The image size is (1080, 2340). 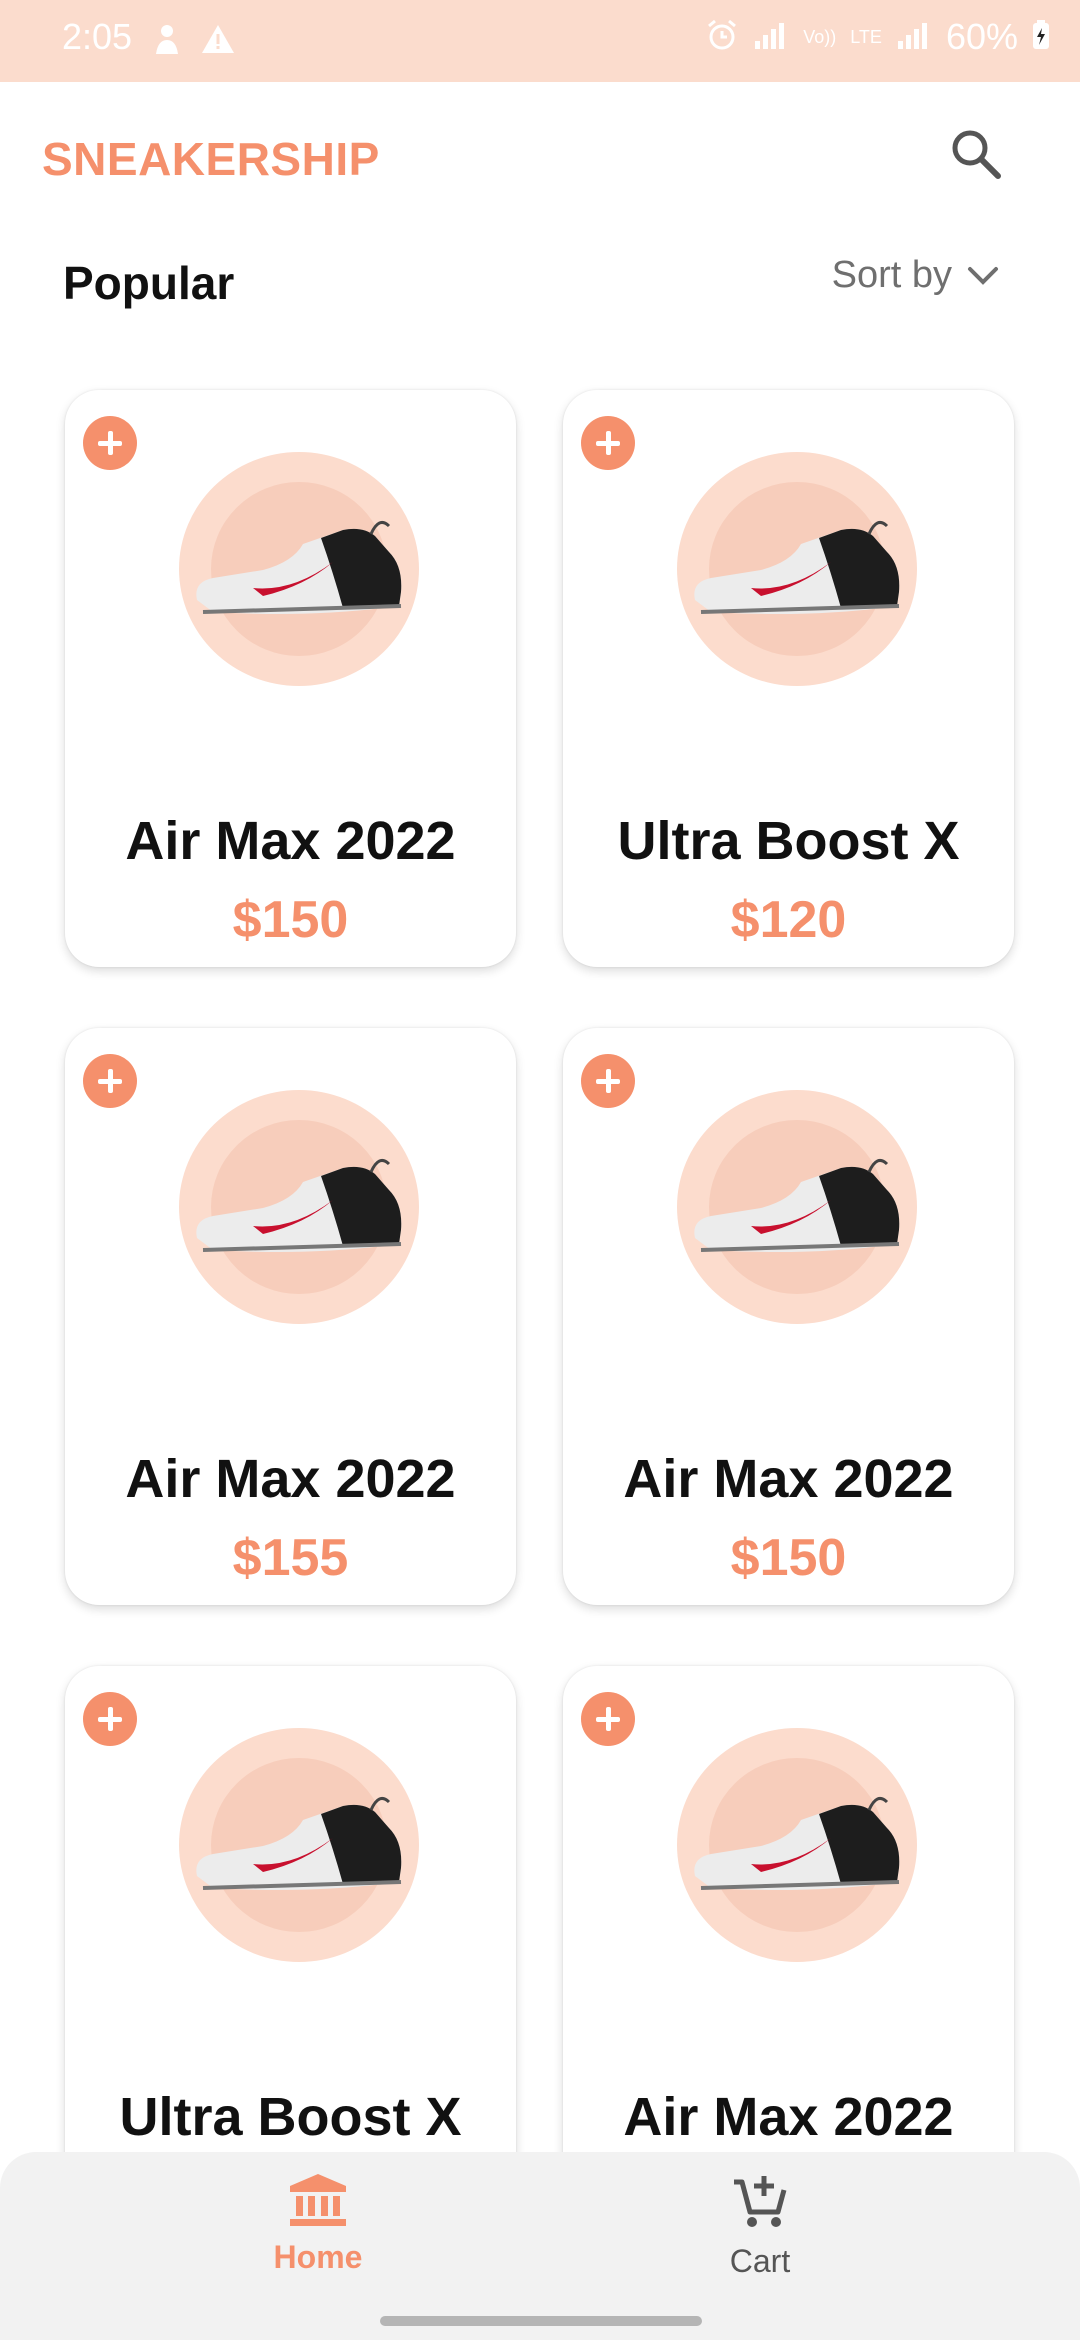 What do you see at coordinates (541, 2321) in the screenshot?
I see `gesture-bar` at bounding box center [541, 2321].